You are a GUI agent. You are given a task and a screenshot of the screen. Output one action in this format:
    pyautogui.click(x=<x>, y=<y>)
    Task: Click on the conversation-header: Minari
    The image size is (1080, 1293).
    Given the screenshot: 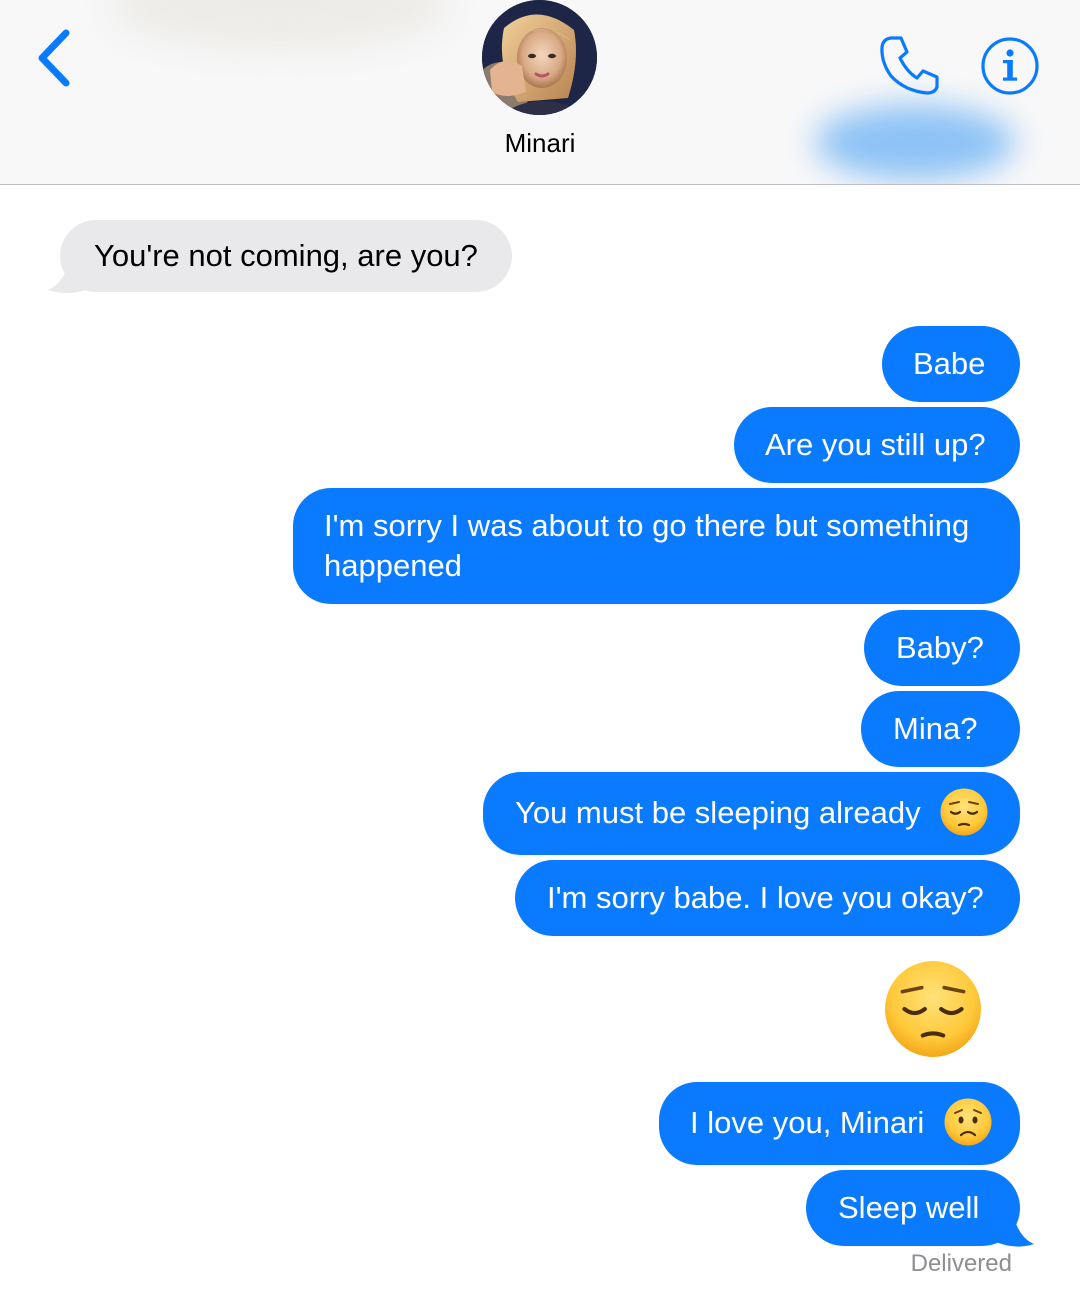 What is the action you would take?
    pyautogui.click(x=540, y=92)
    